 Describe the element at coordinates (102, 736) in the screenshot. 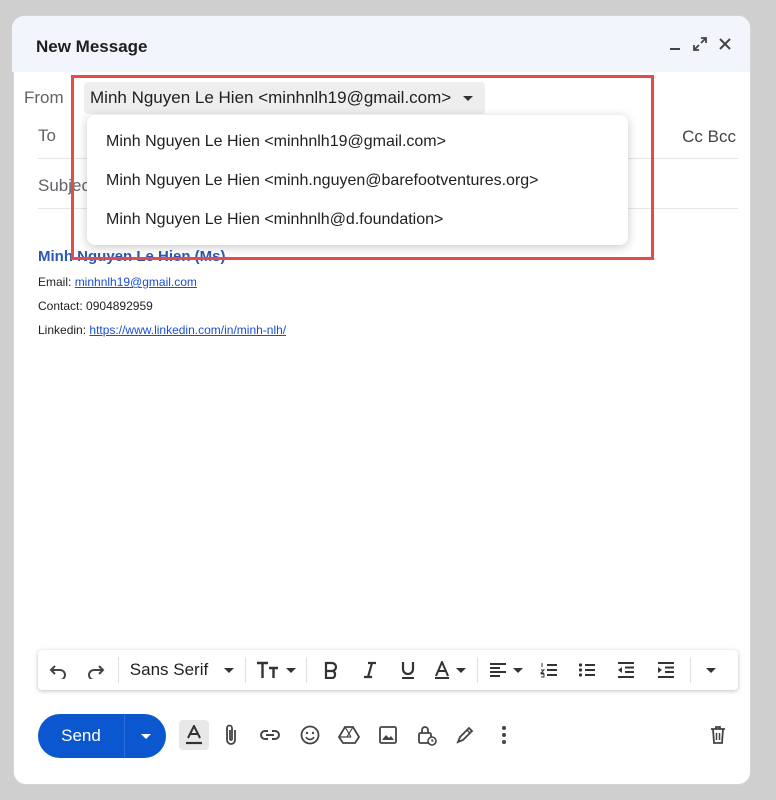

I see `send-button: Send` at that location.